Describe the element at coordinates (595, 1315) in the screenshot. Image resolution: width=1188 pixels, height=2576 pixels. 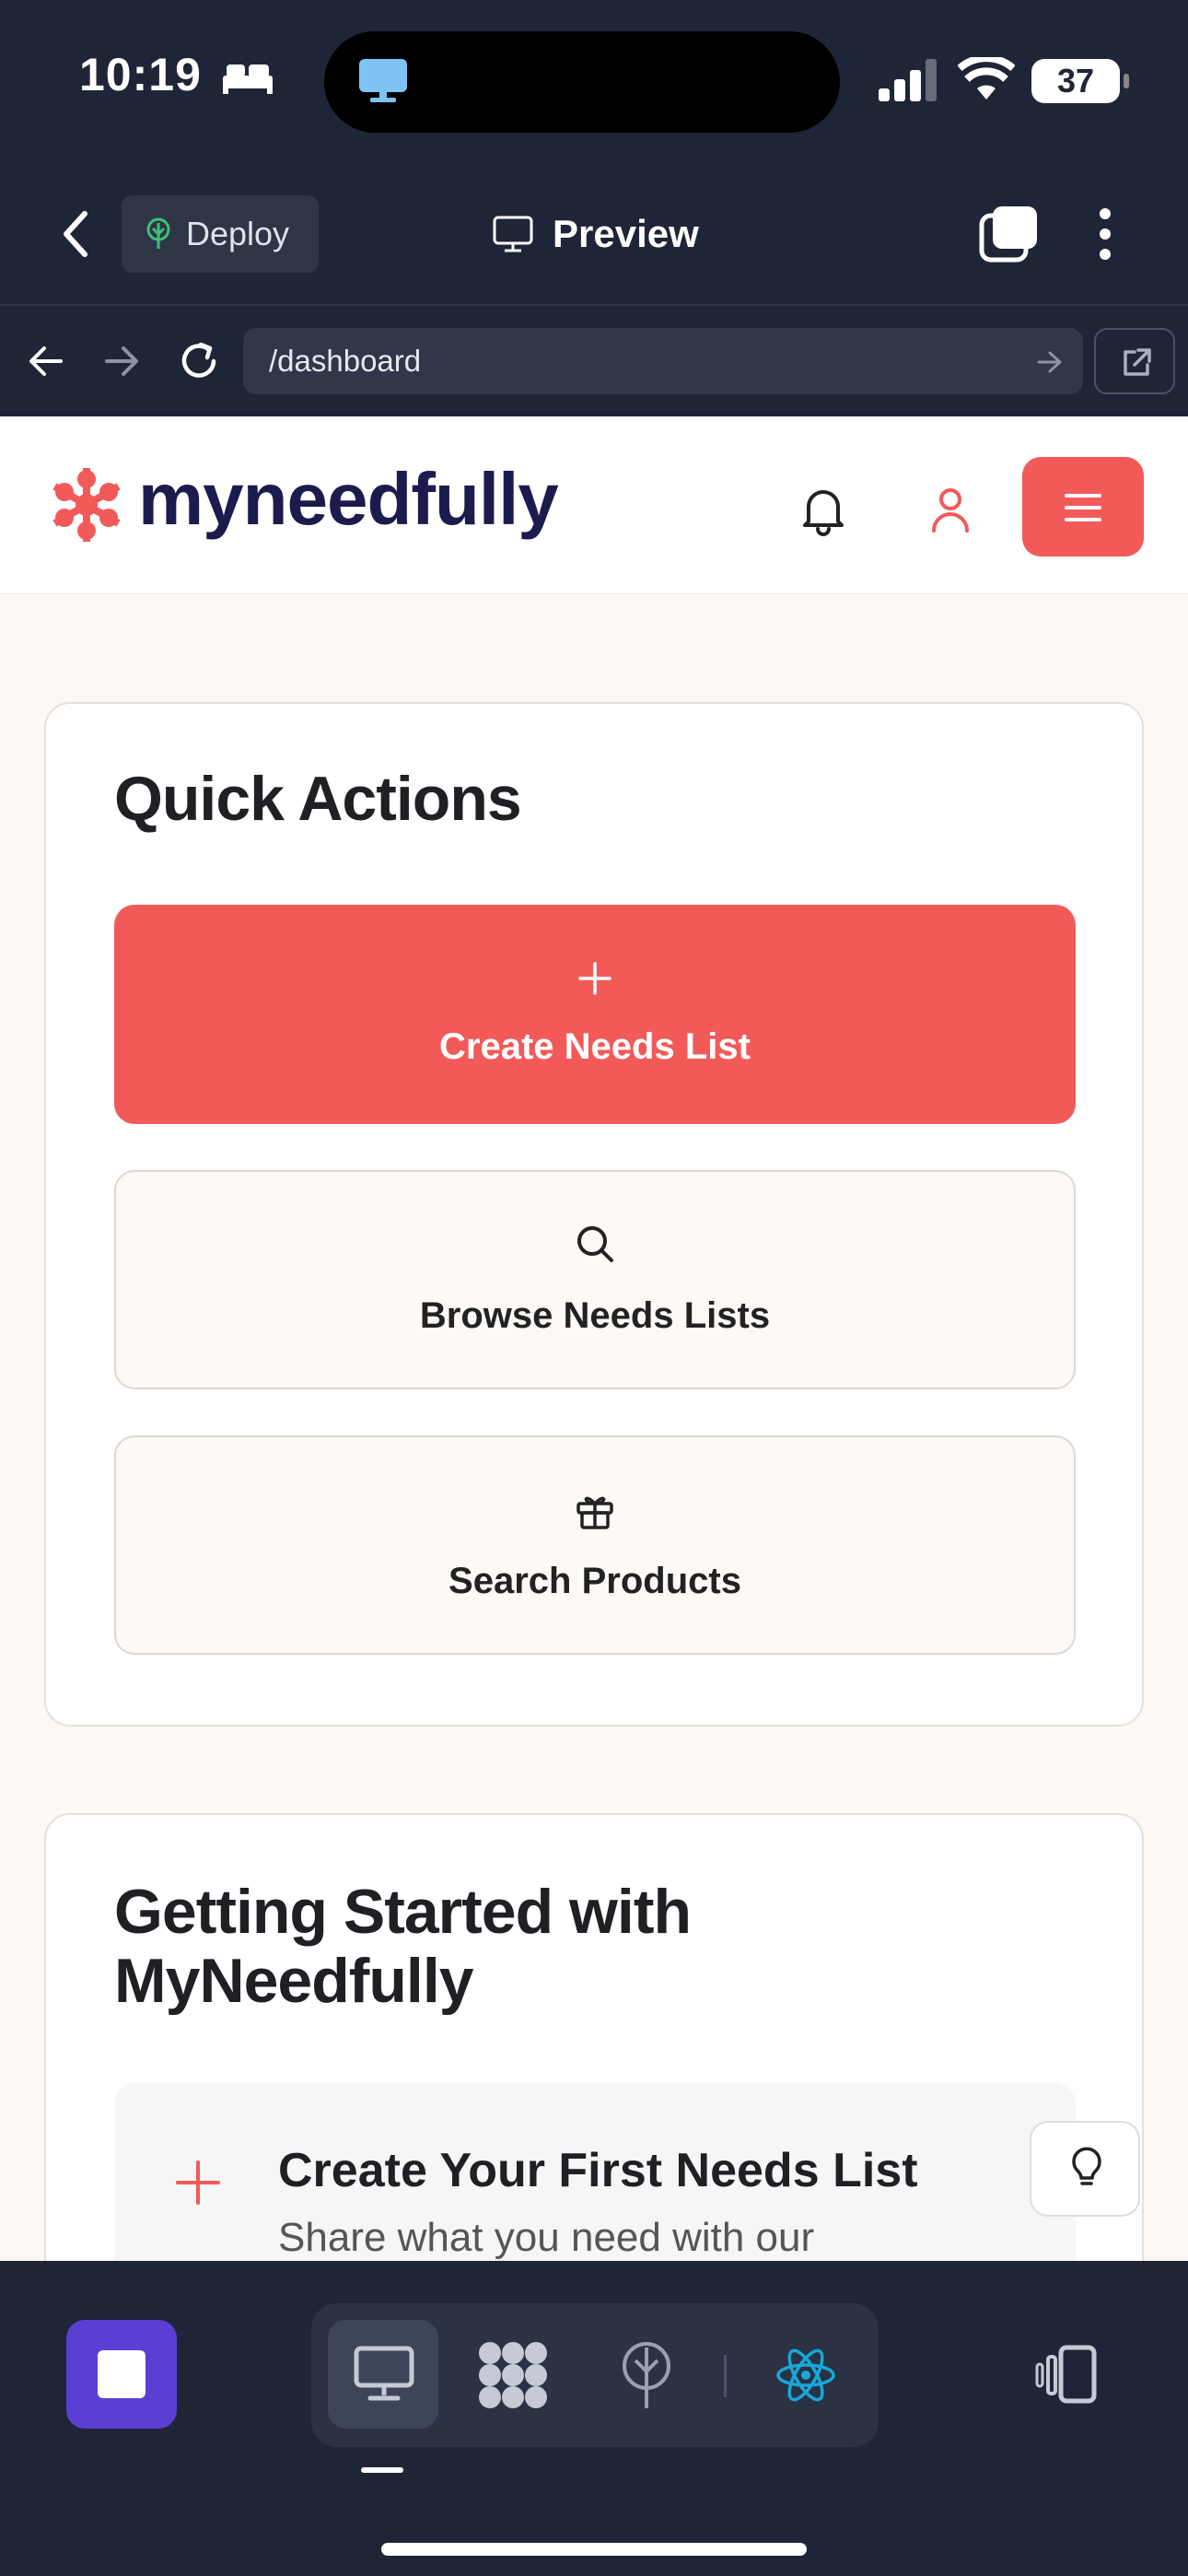
I see `browse-needs-lists-label: Browse Needs Lists` at that location.